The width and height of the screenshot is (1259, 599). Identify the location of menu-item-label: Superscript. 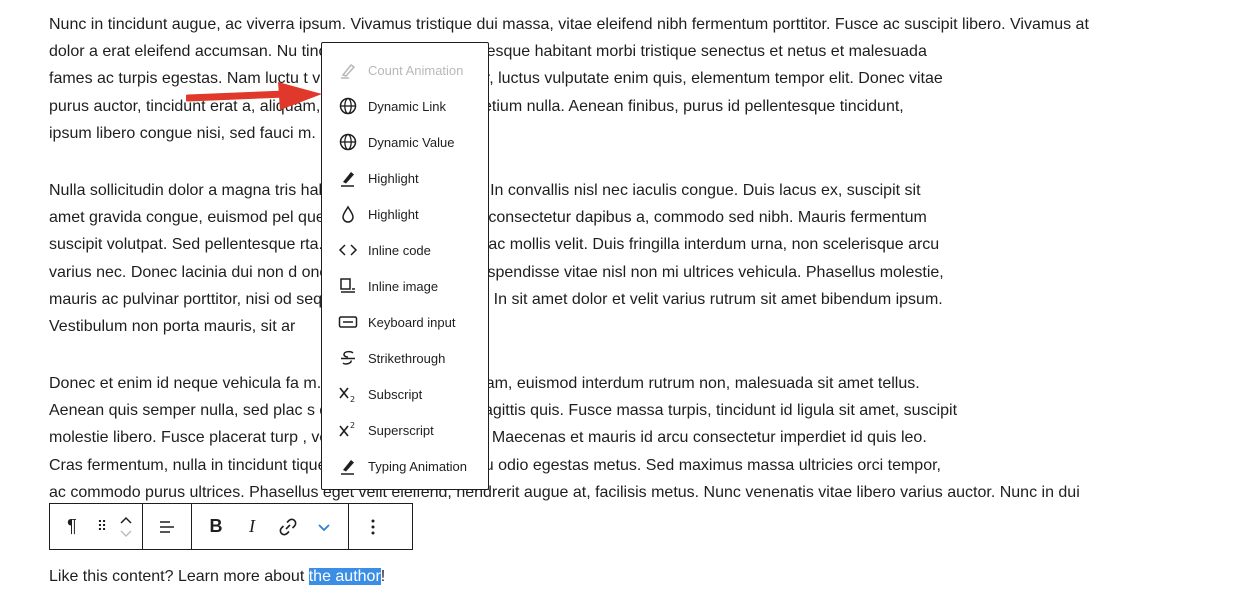
(401, 430).